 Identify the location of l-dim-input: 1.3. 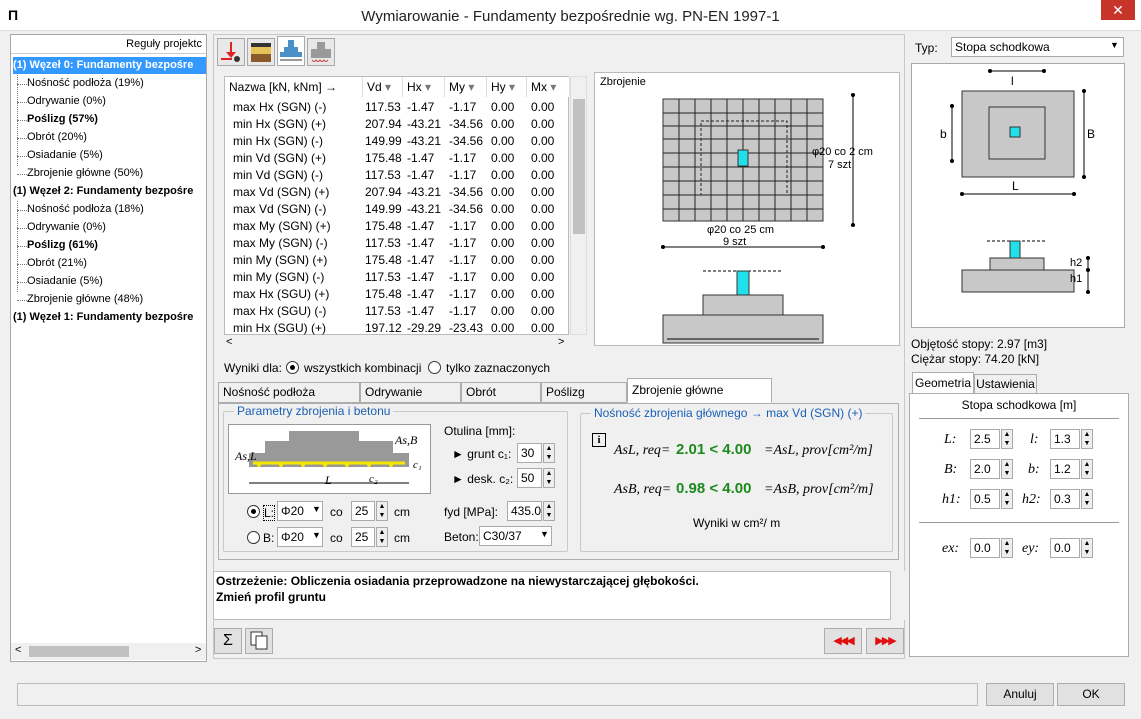
(1065, 439).